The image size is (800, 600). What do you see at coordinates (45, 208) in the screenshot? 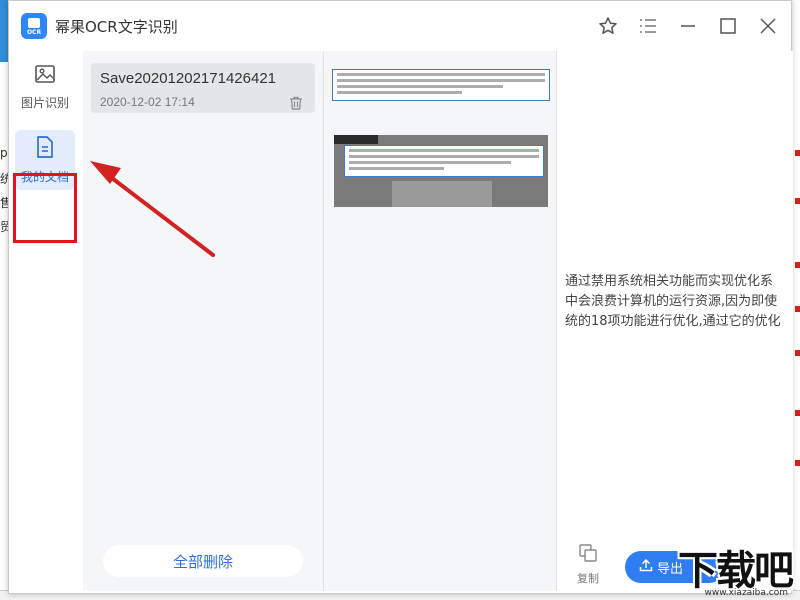
I see `annotation-highlight-box` at bounding box center [45, 208].